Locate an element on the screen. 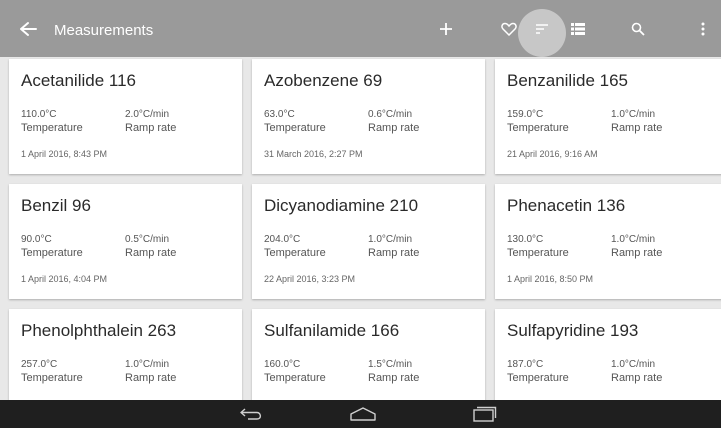  measurement-date: 22 April 2016, 3:23 PM is located at coordinates (310, 279).